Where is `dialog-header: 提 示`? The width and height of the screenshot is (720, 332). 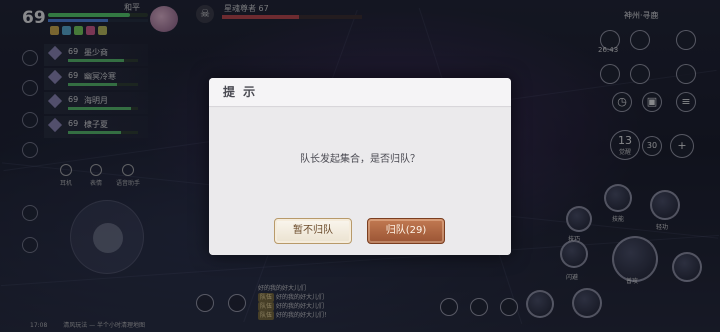 dialog-header: 提 示 is located at coordinates (360, 92).